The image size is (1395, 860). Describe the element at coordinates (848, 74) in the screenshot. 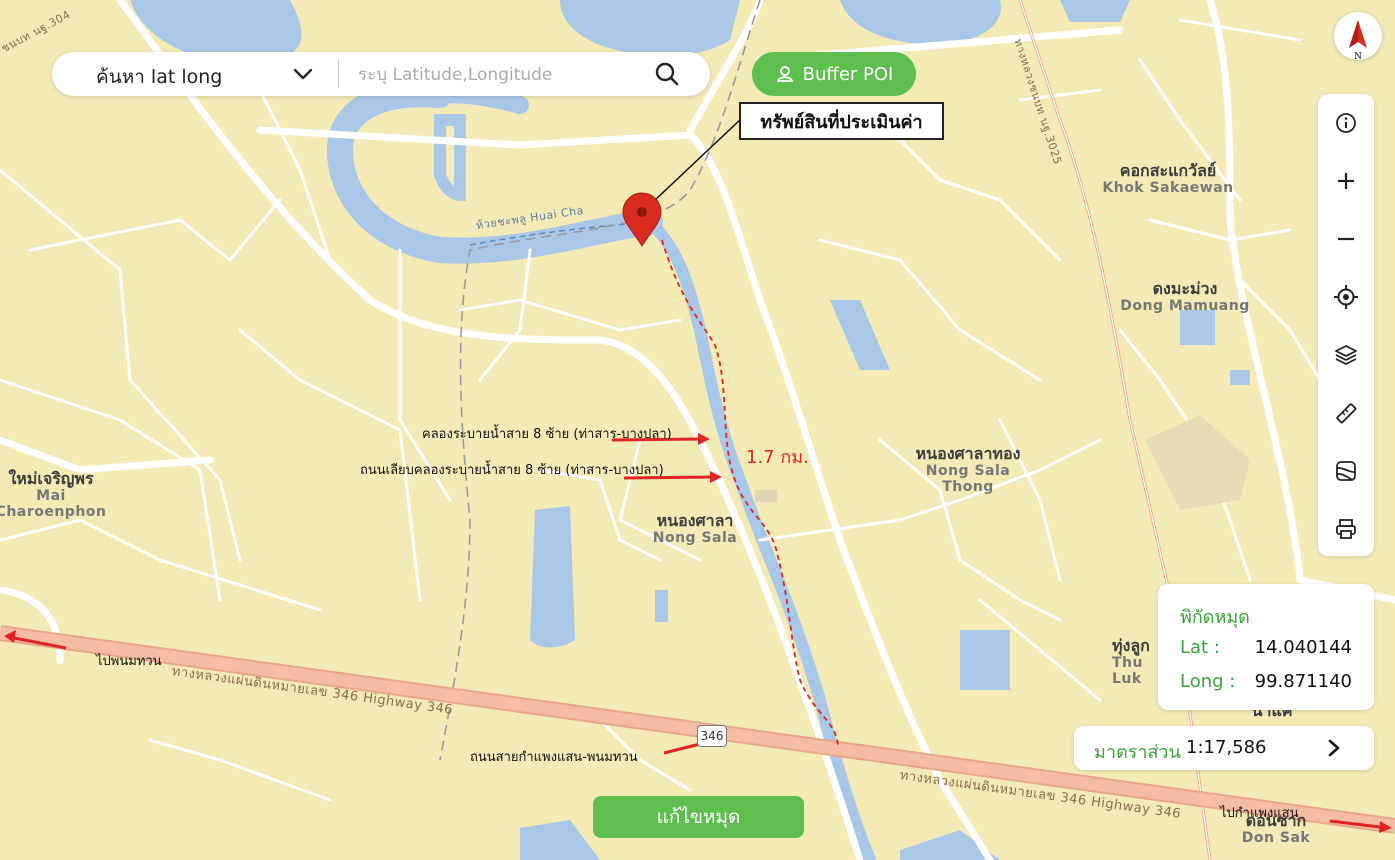

I see `buffer-poi-label: Buffer POI` at that location.